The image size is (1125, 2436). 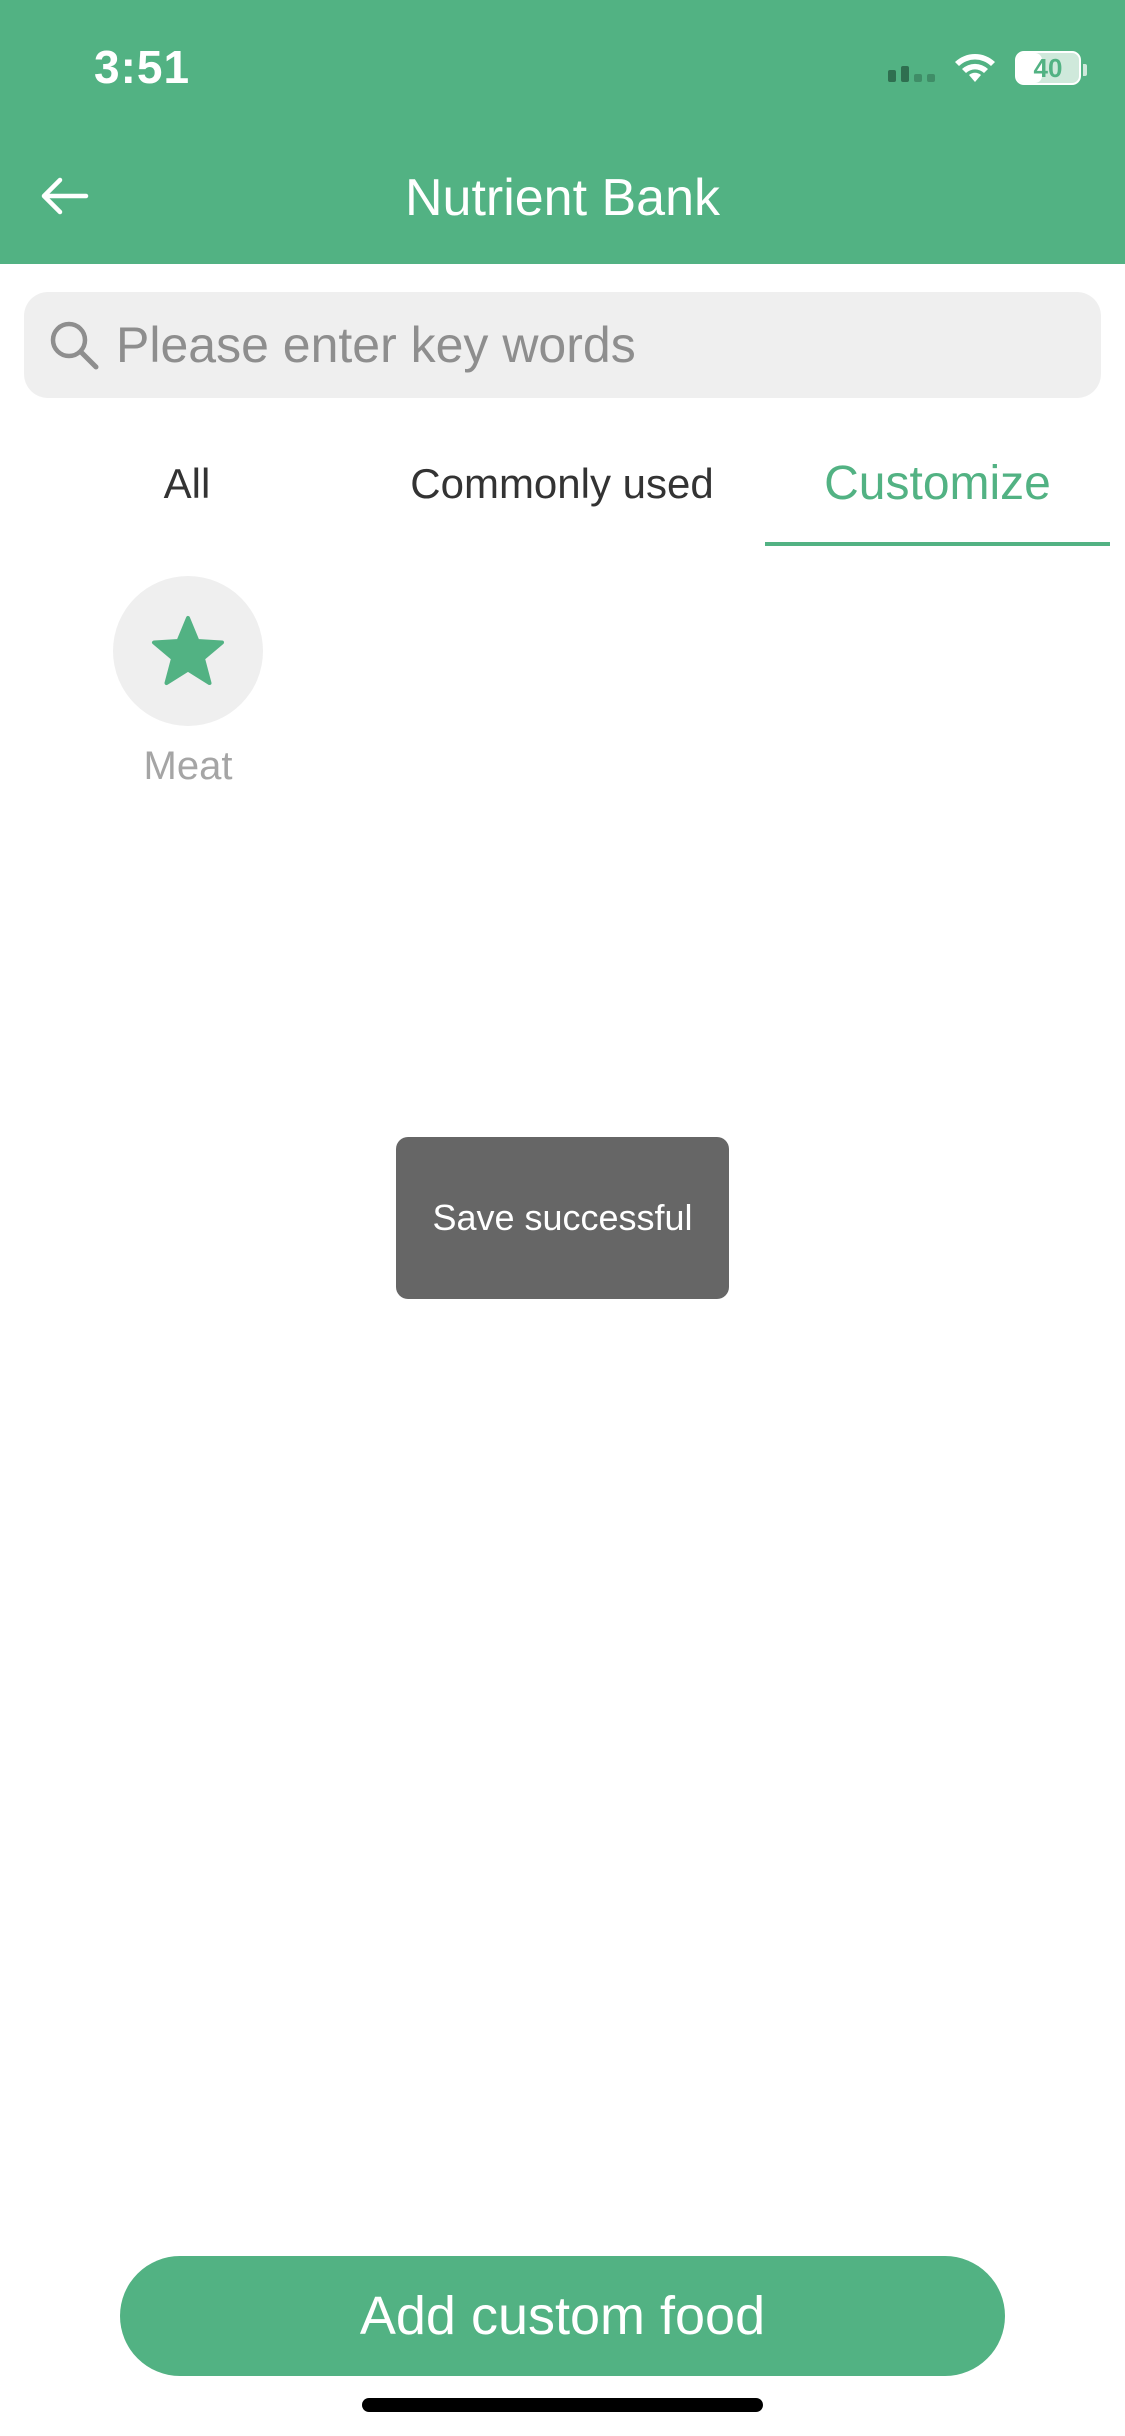 What do you see at coordinates (911, 68) in the screenshot?
I see `cellular-signal-icon` at bounding box center [911, 68].